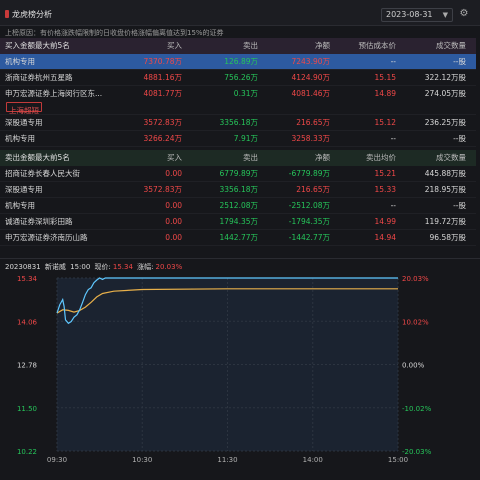  Describe the element at coordinates (415, 322) in the screenshot. I see `y-tick-label-right: 10.02%` at that location.